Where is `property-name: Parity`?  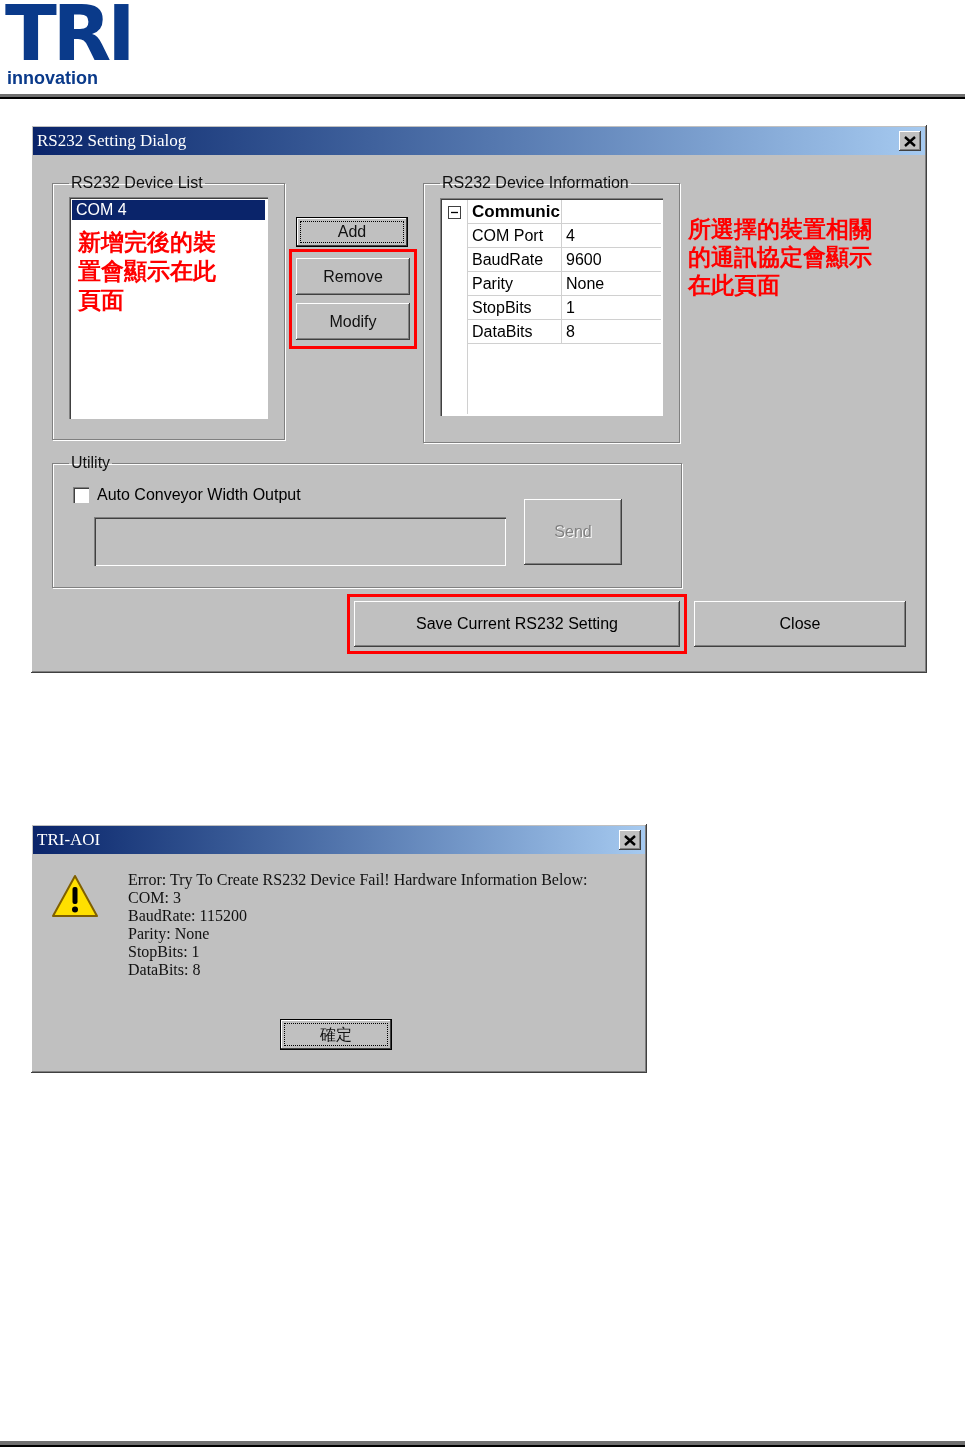 property-name: Parity is located at coordinates (515, 283).